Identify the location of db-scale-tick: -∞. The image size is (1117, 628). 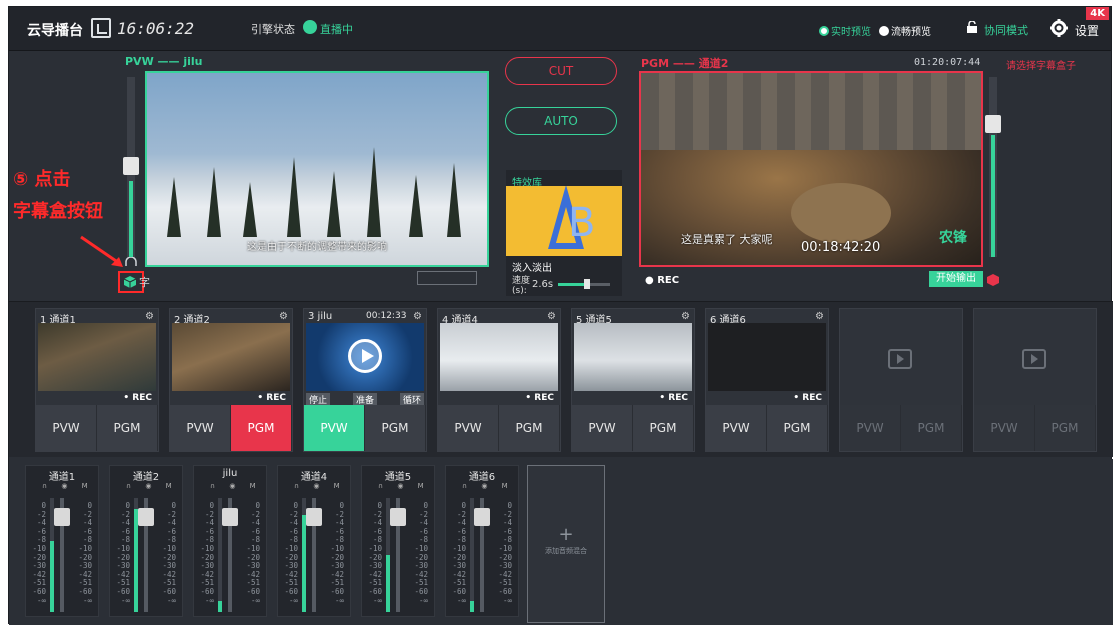
(423, 600).